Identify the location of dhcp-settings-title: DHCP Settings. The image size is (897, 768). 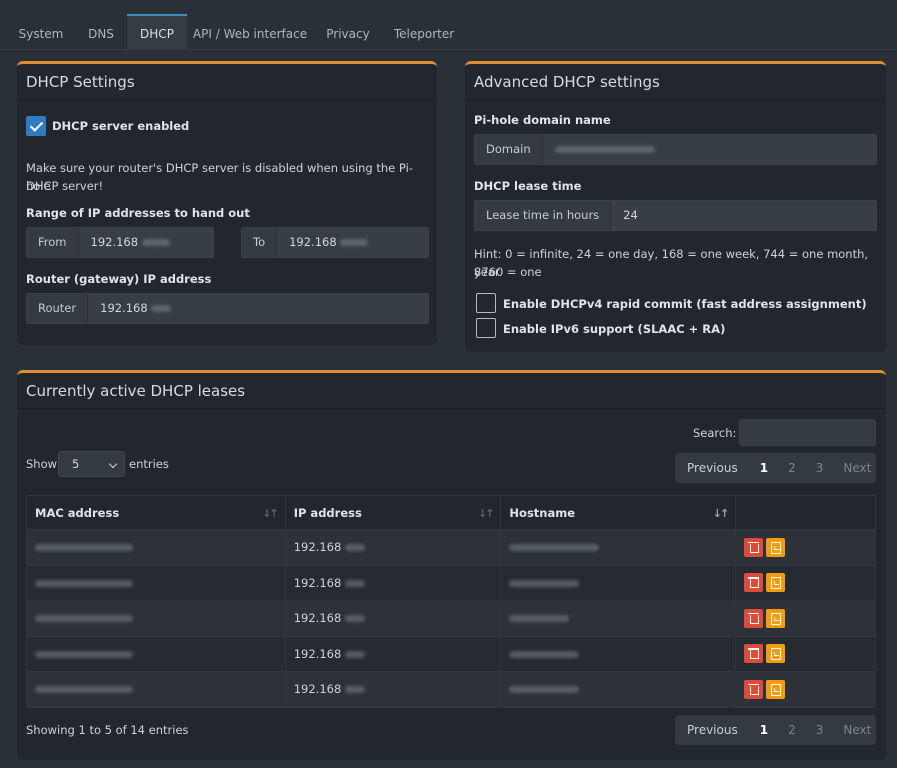
(80, 82).